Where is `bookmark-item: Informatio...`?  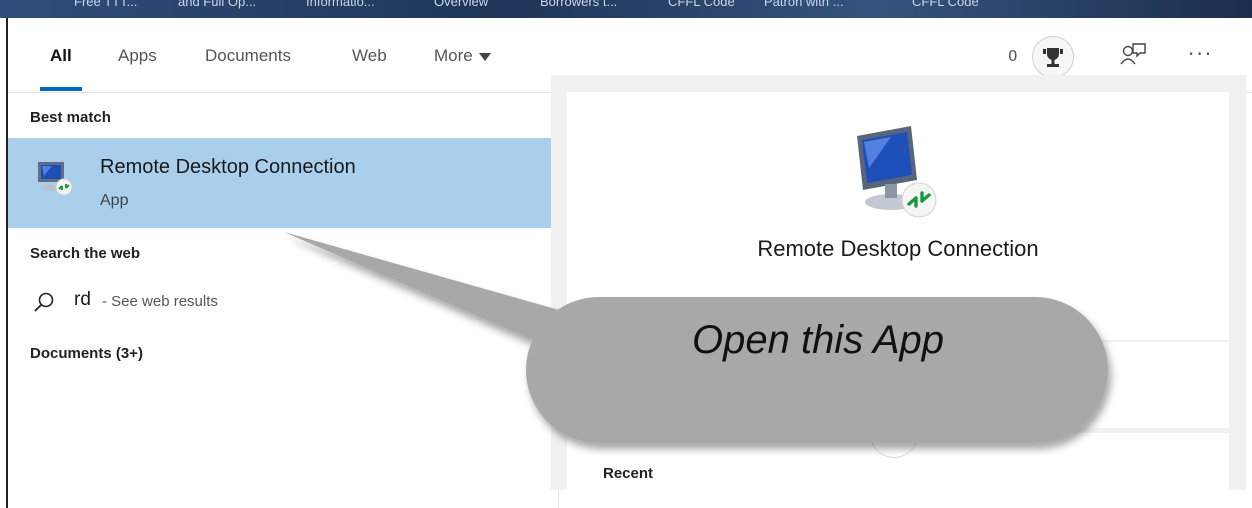 bookmark-item: Informatio... is located at coordinates (340, 4).